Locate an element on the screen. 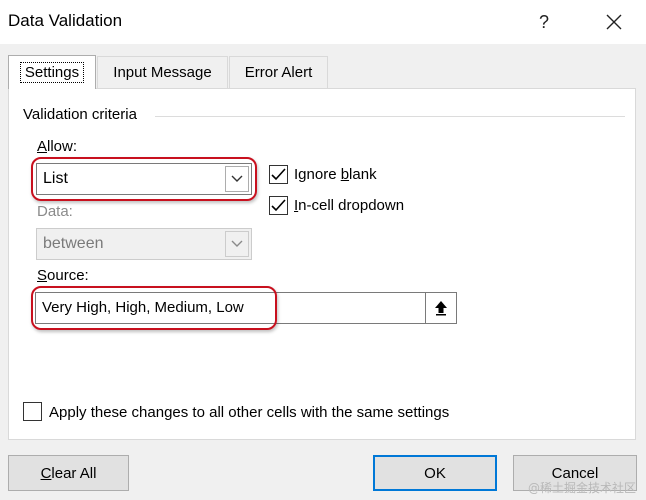  close-button is located at coordinates (614, 22).